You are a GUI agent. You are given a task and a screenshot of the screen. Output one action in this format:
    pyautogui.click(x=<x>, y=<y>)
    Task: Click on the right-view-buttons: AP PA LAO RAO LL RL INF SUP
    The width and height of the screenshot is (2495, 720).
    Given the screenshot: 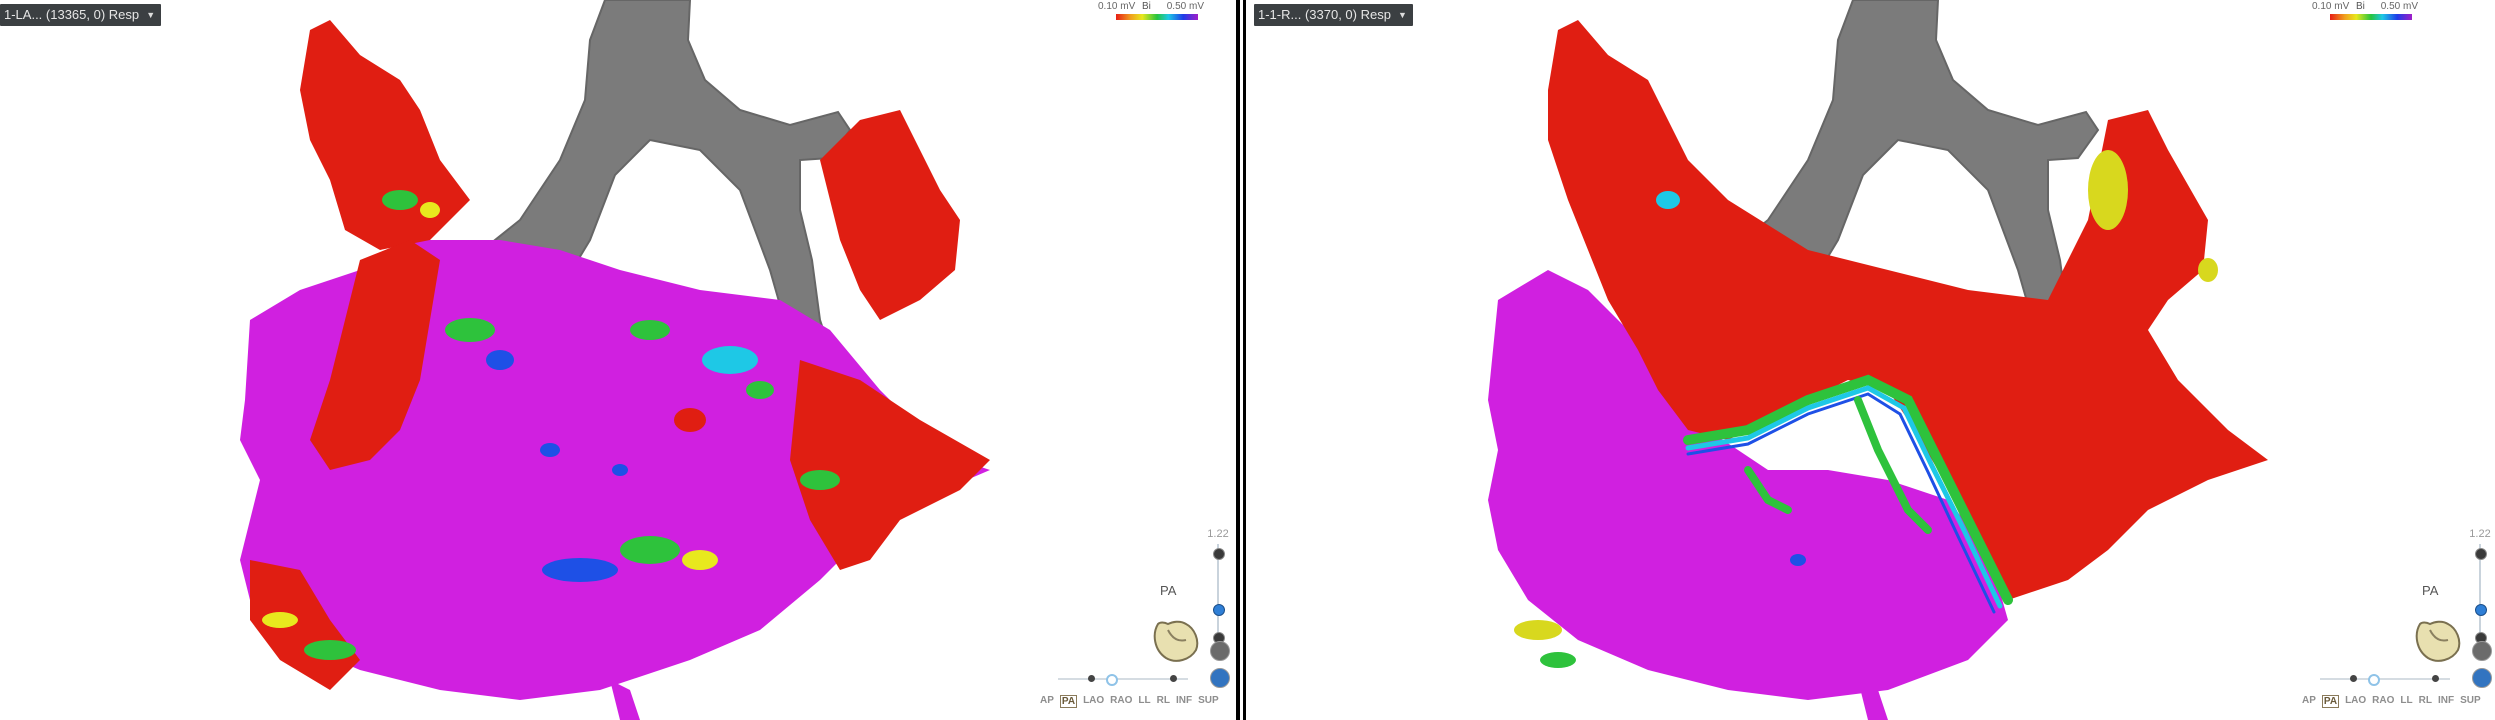 What is the action you would take?
    pyautogui.click(x=2391, y=701)
    